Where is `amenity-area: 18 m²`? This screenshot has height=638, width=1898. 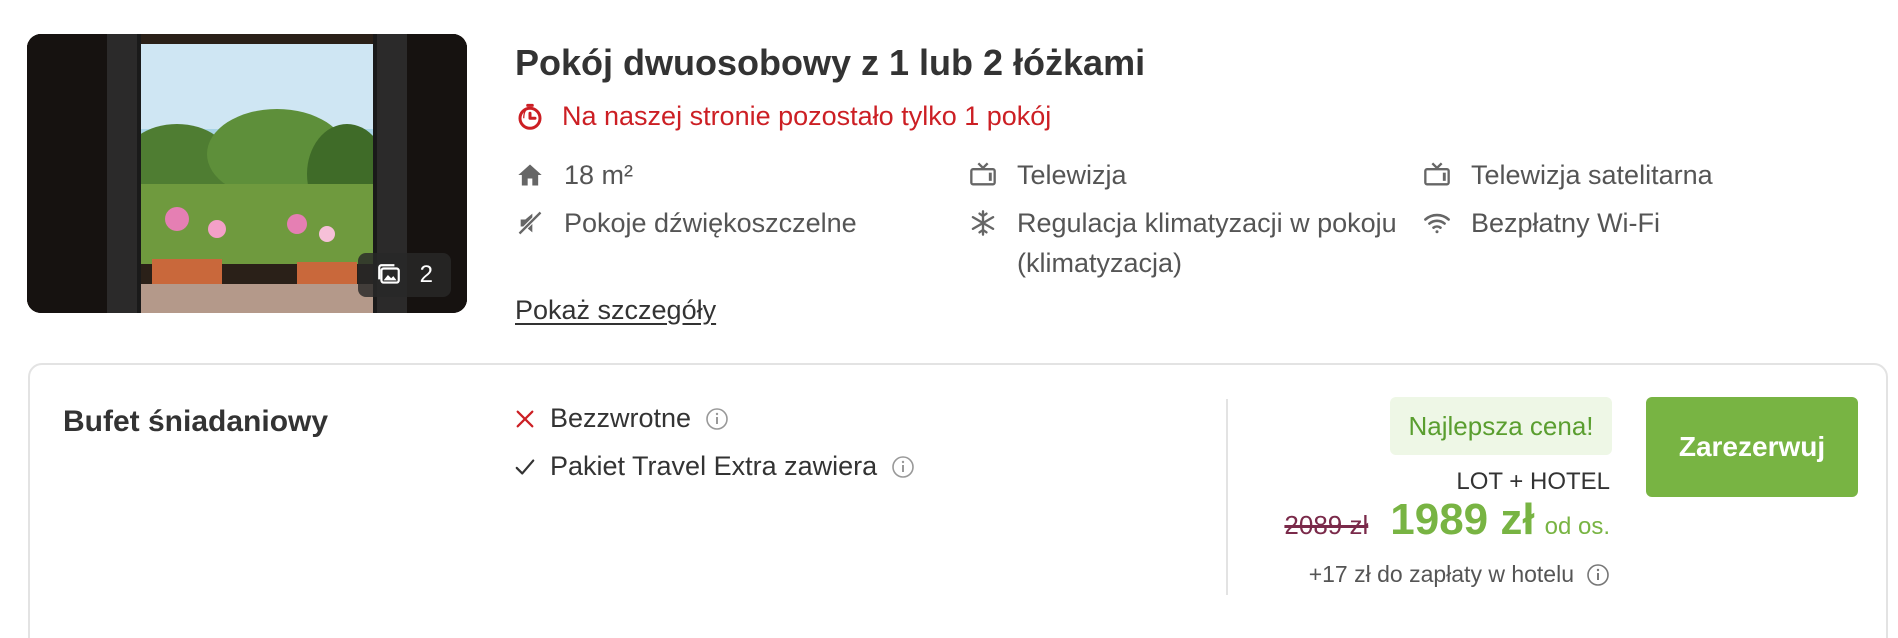
amenity-area: 18 m² is located at coordinates (574, 175).